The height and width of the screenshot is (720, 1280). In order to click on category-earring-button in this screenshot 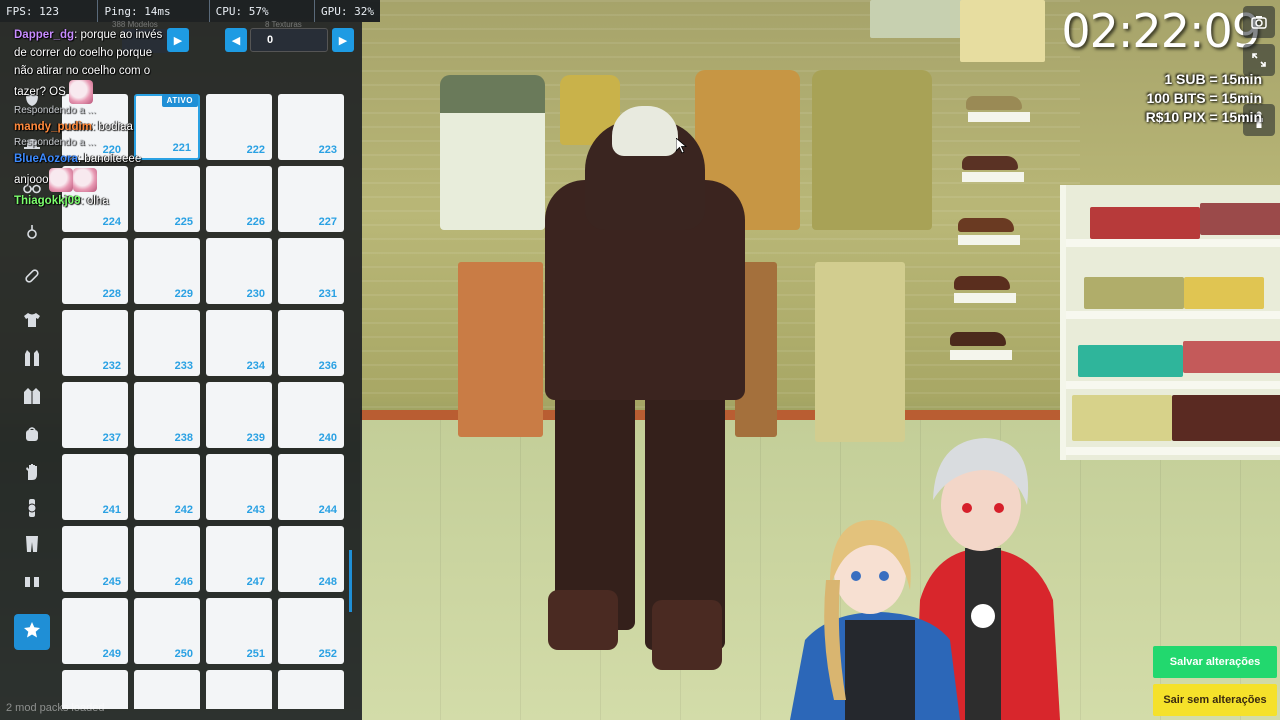, I will do `click(32, 234)`.